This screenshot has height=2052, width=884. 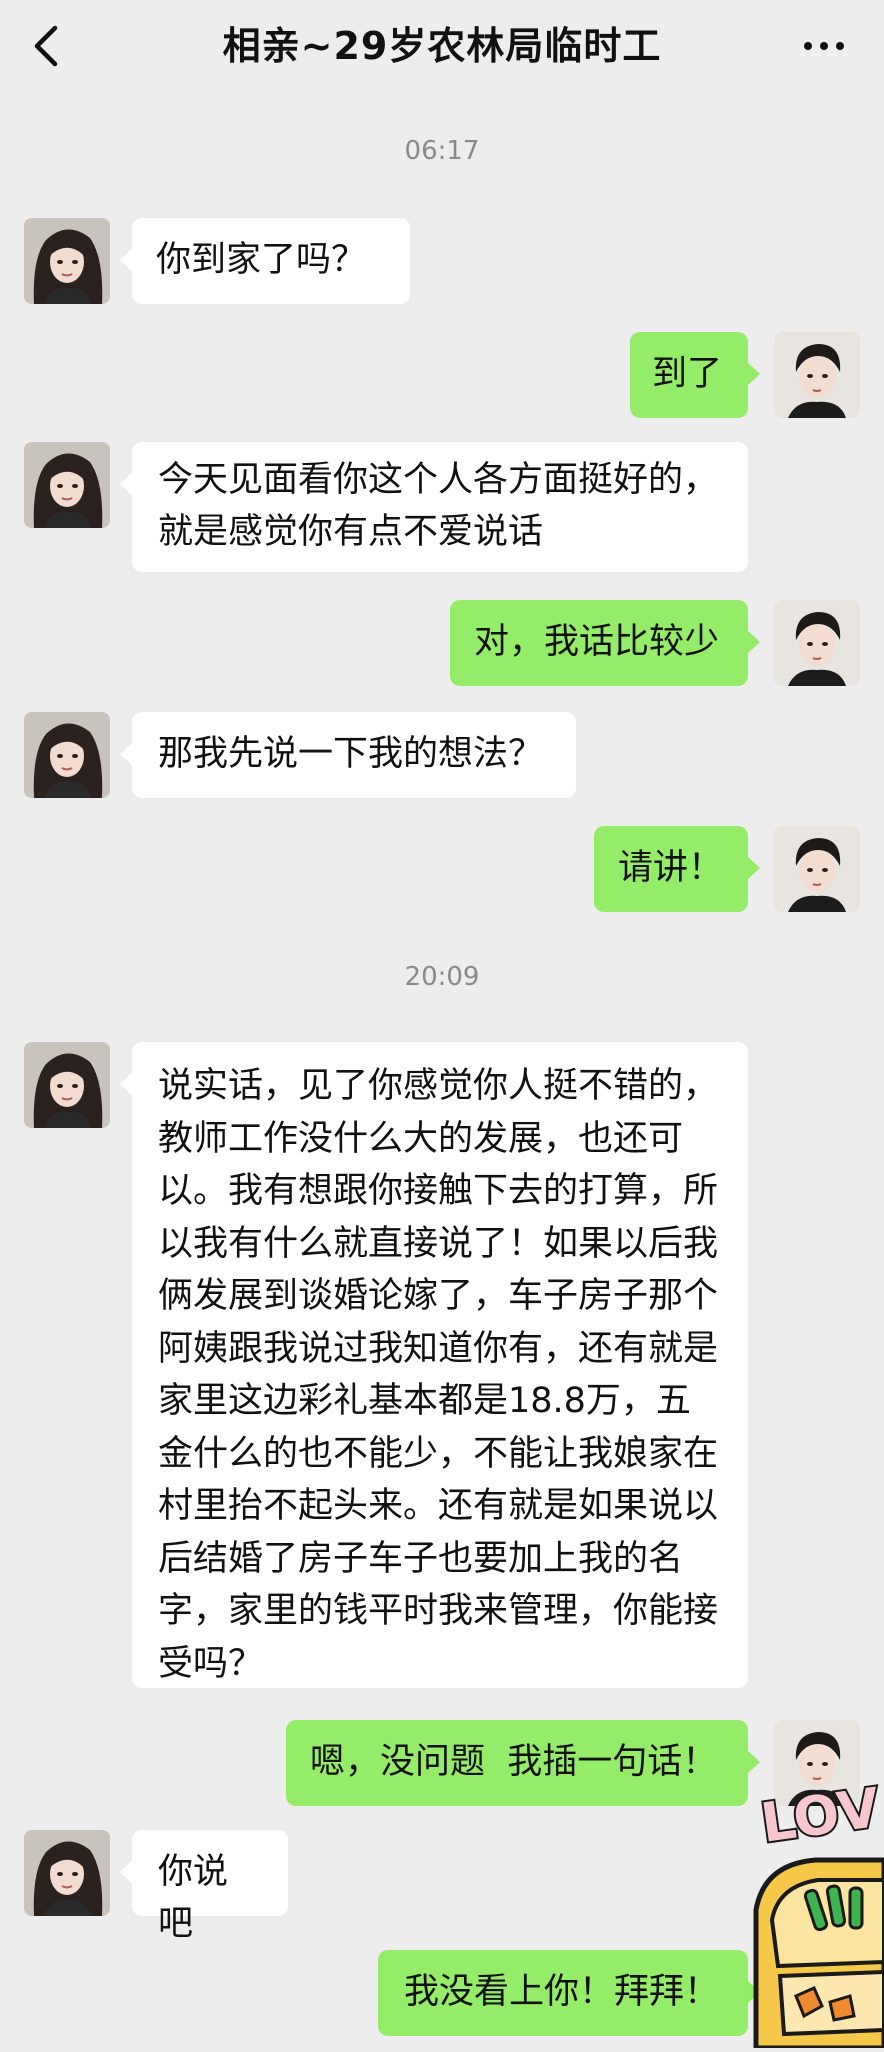 What do you see at coordinates (434, 507) in the screenshot?
I see `incoming-message: 今天见面看你这个人各方面挺好的，就是感觉你有点不爱说话` at bounding box center [434, 507].